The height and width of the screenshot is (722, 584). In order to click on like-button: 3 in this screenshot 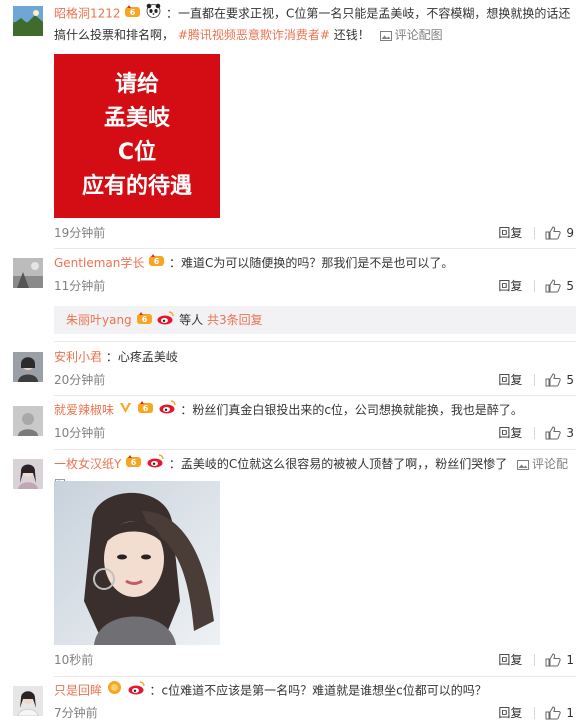, I will do `click(559, 433)`.